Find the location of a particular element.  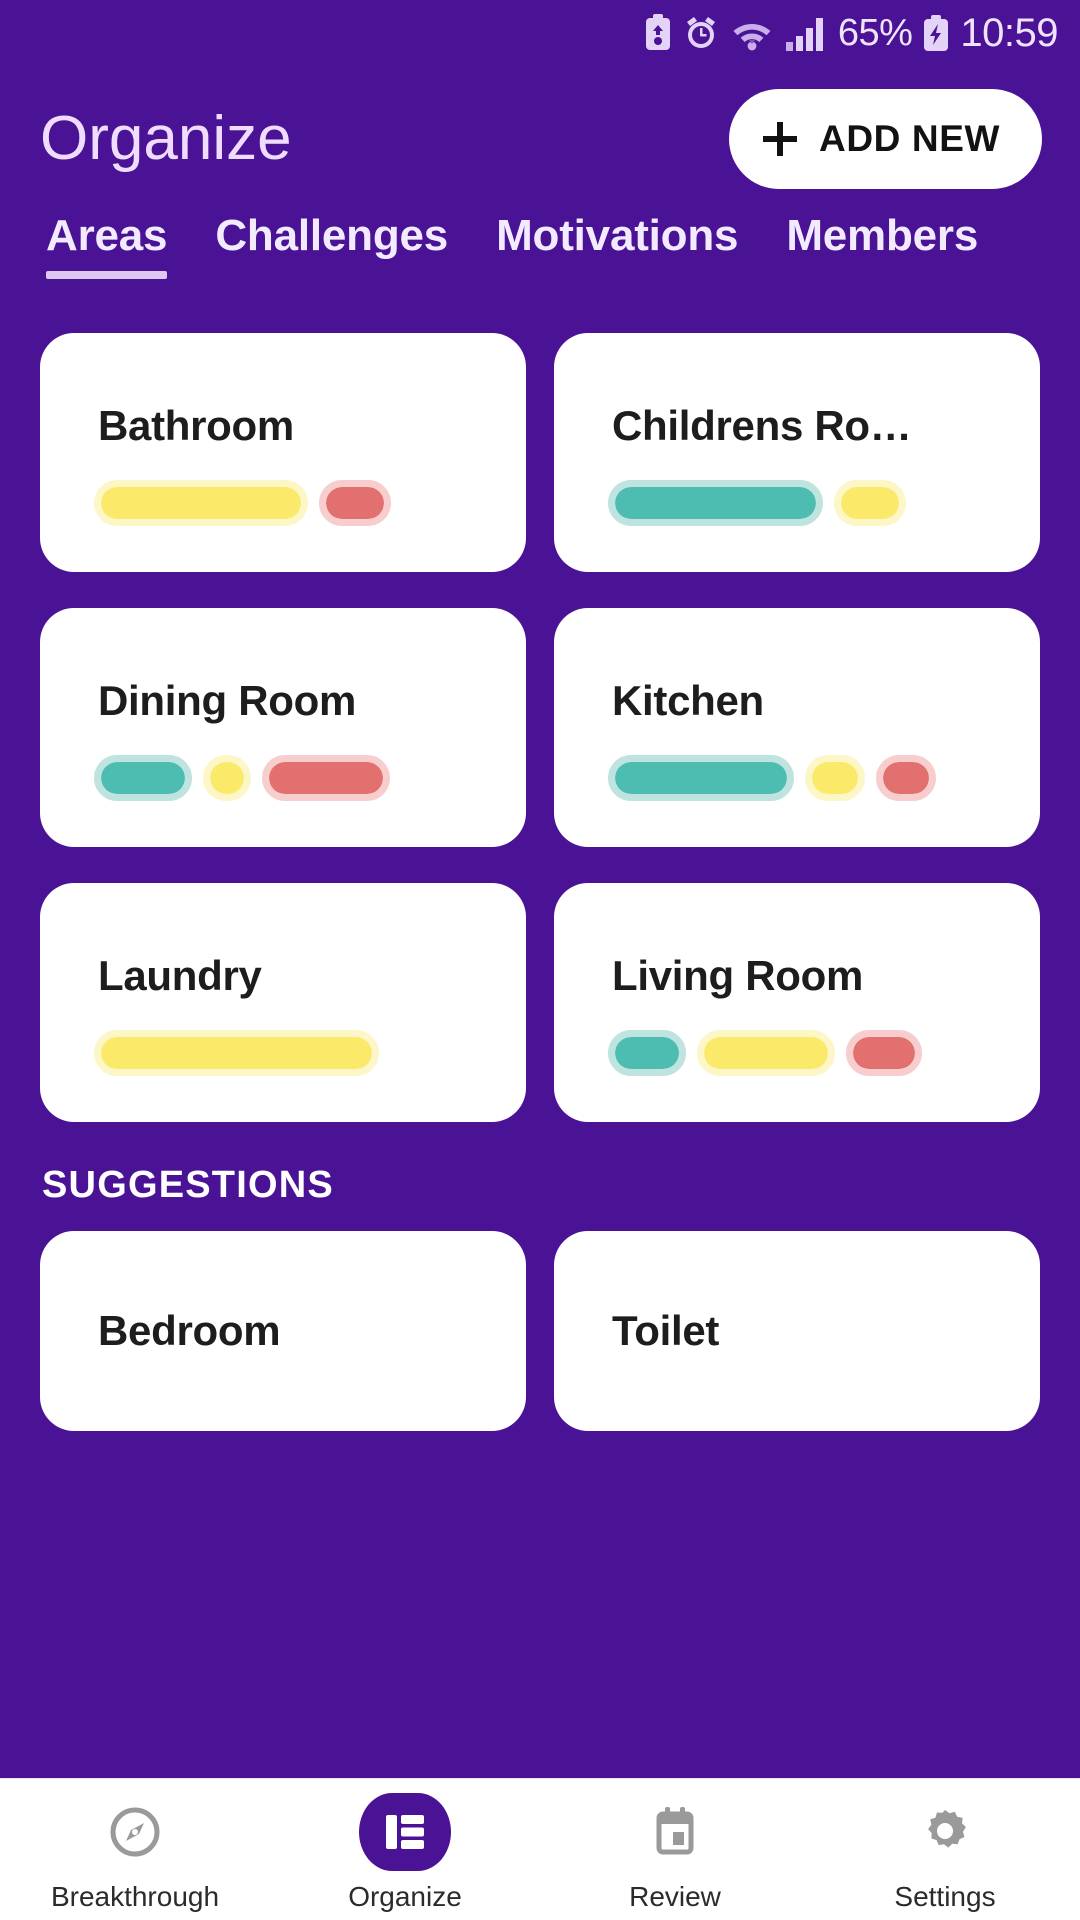

battery-charging-icon is located at coordinates (936, 33).